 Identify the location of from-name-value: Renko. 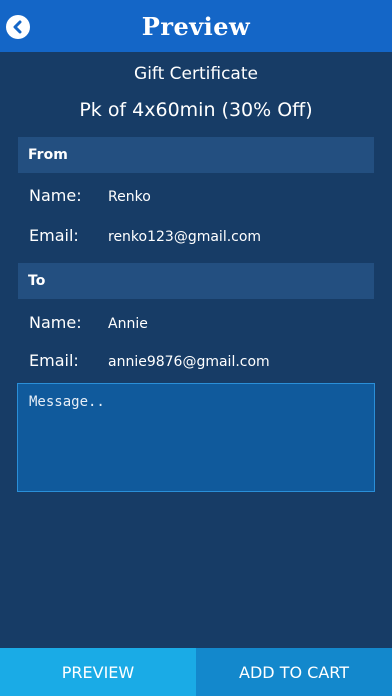
(129, 197).